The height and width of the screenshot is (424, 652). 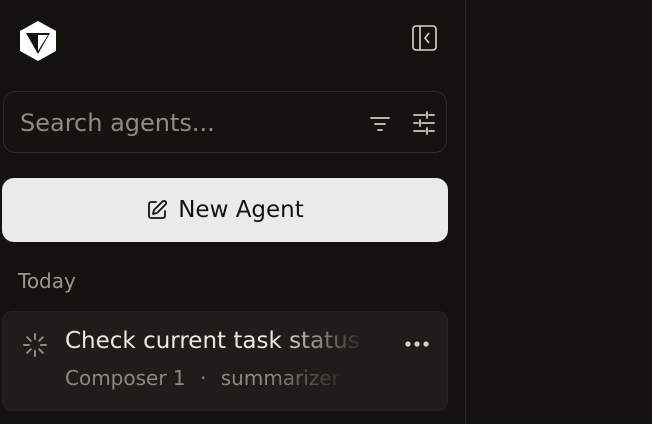 I want to click on view-options-button, so click(x=424, y=123).